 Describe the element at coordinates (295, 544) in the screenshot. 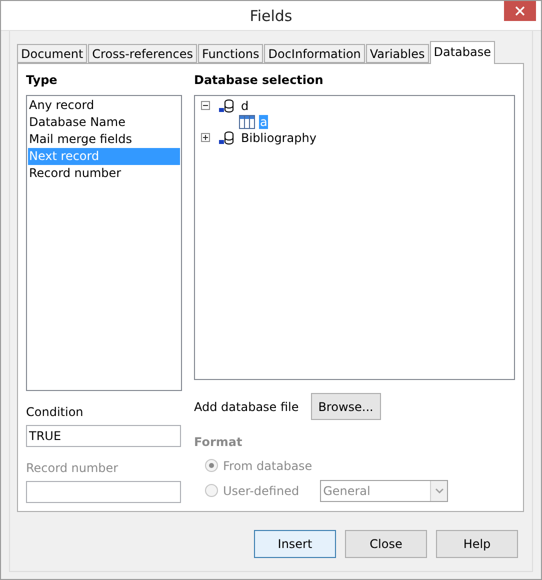

I see `dialog-button: Insert` at that location.